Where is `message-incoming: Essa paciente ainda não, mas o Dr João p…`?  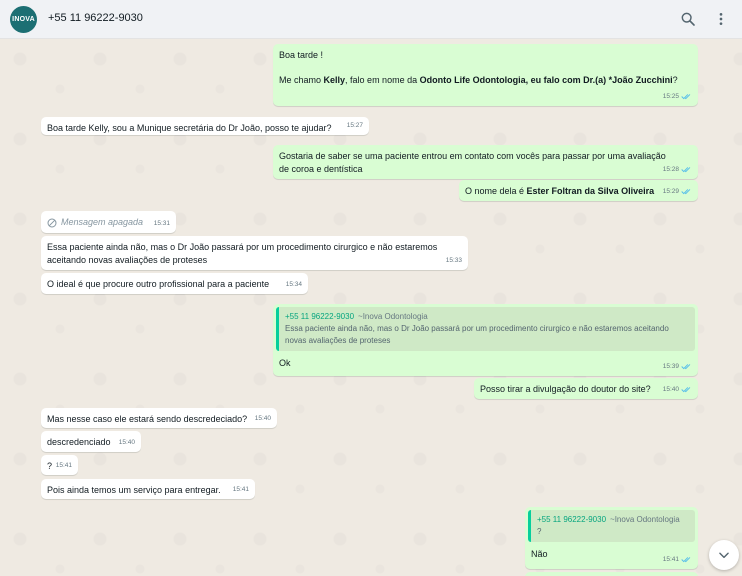
message-incoming: Essa paciente ainda não, mas o Dr João p… is located at coordinates (254, 253).